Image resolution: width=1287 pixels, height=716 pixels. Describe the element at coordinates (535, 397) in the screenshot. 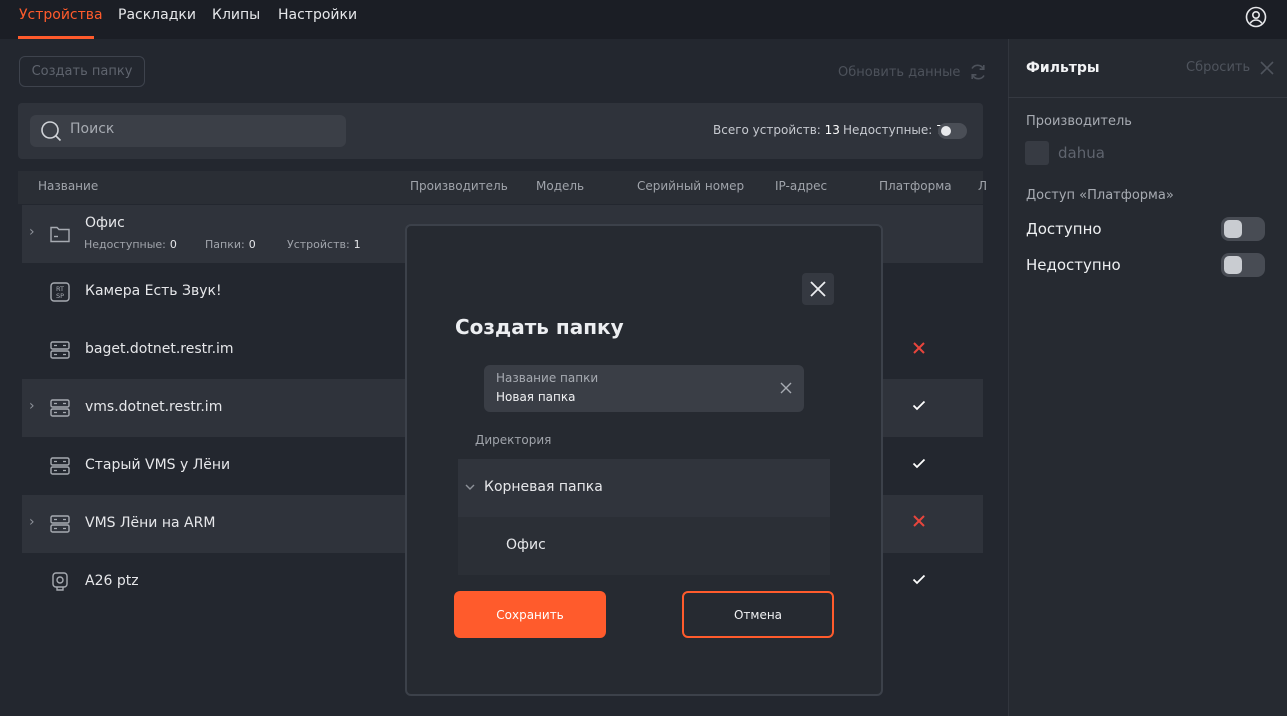

I see `folder-name-value: Новая папка` at that location.